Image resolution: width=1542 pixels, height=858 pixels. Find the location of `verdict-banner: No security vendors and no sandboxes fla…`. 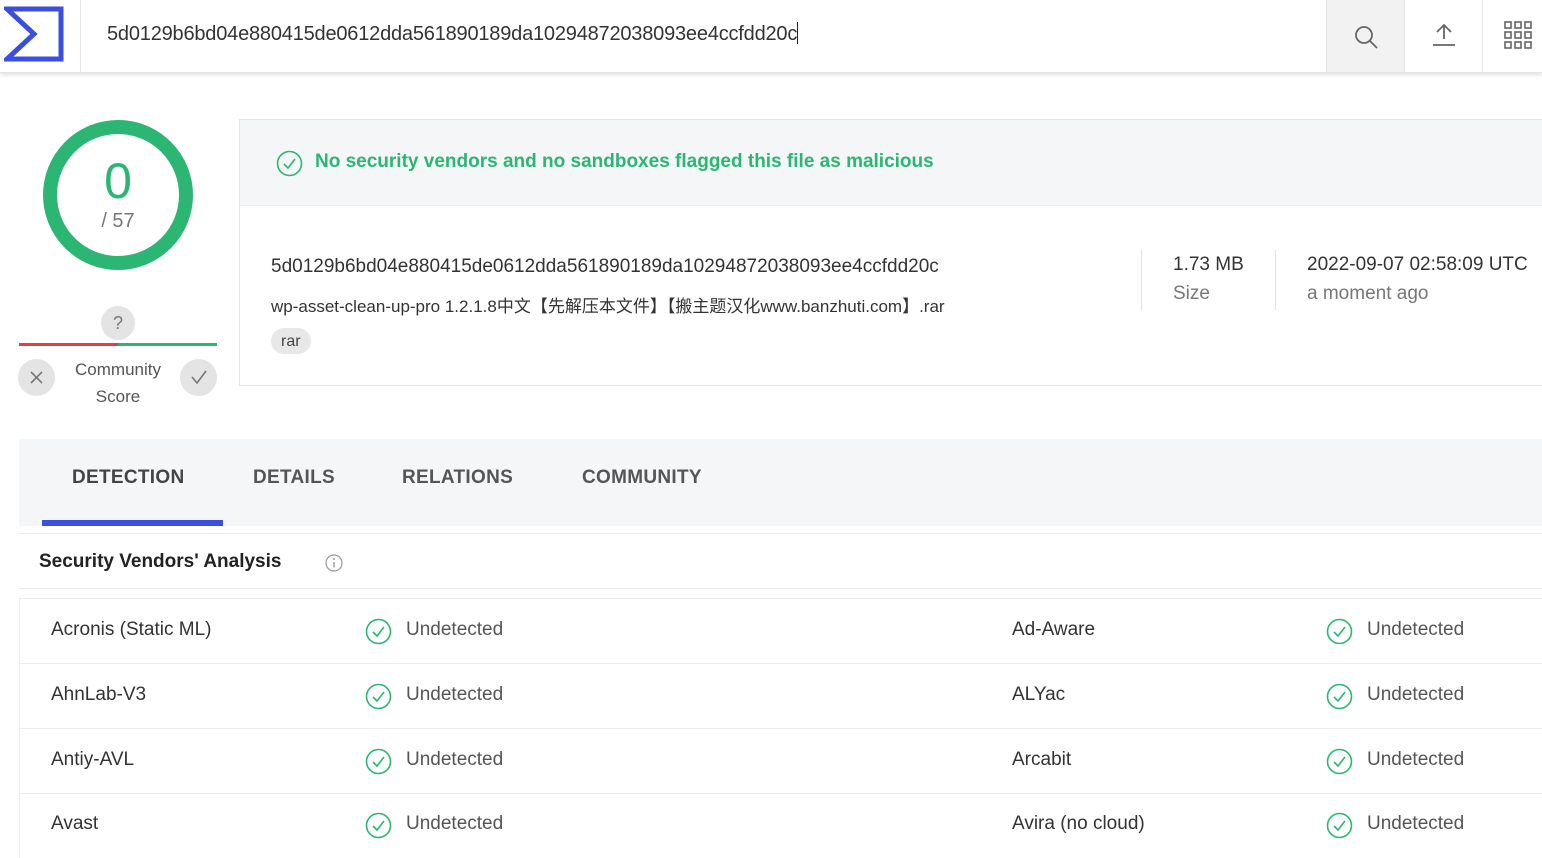

verdict-banner: No security vendors and no sandboxes fla… is located at coordinates (891, 163).